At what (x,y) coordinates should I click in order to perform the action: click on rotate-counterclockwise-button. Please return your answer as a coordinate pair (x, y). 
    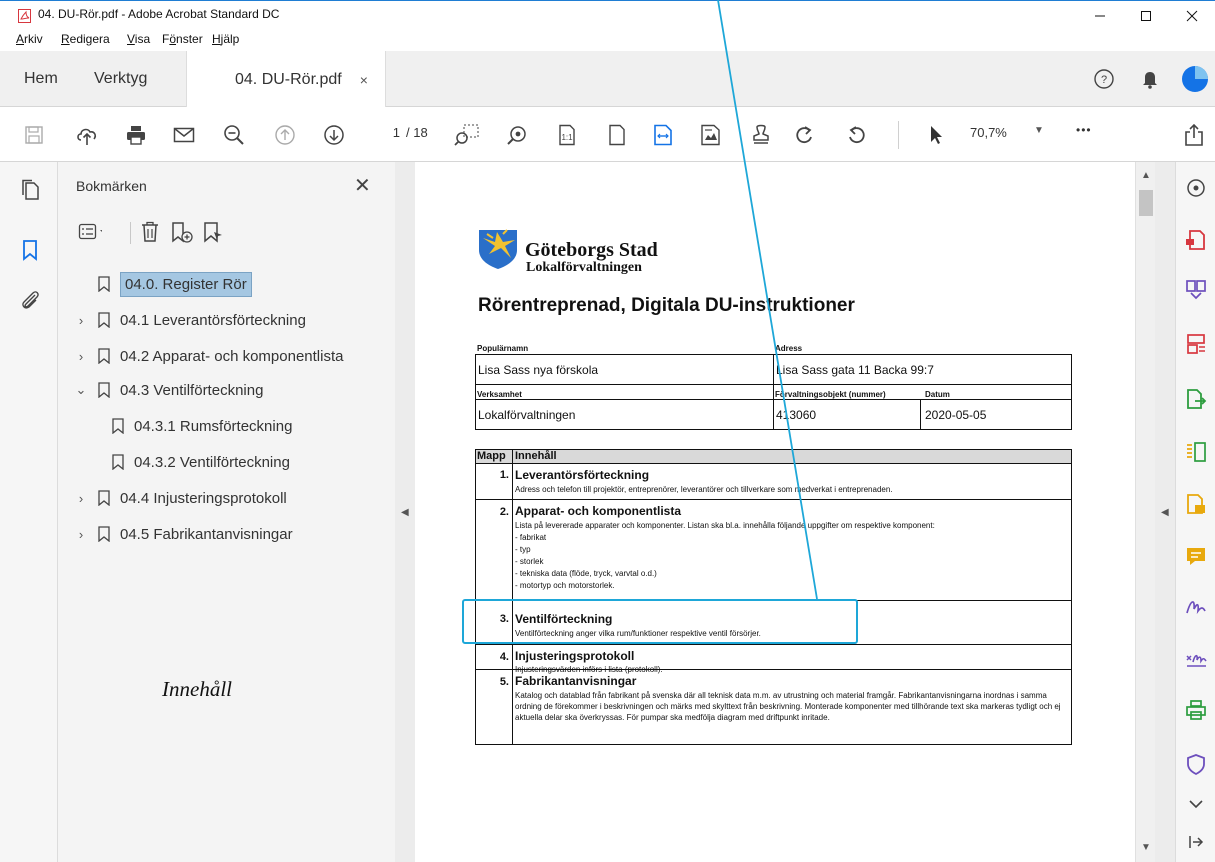
    Looking at the image, I should click on (857, 135).